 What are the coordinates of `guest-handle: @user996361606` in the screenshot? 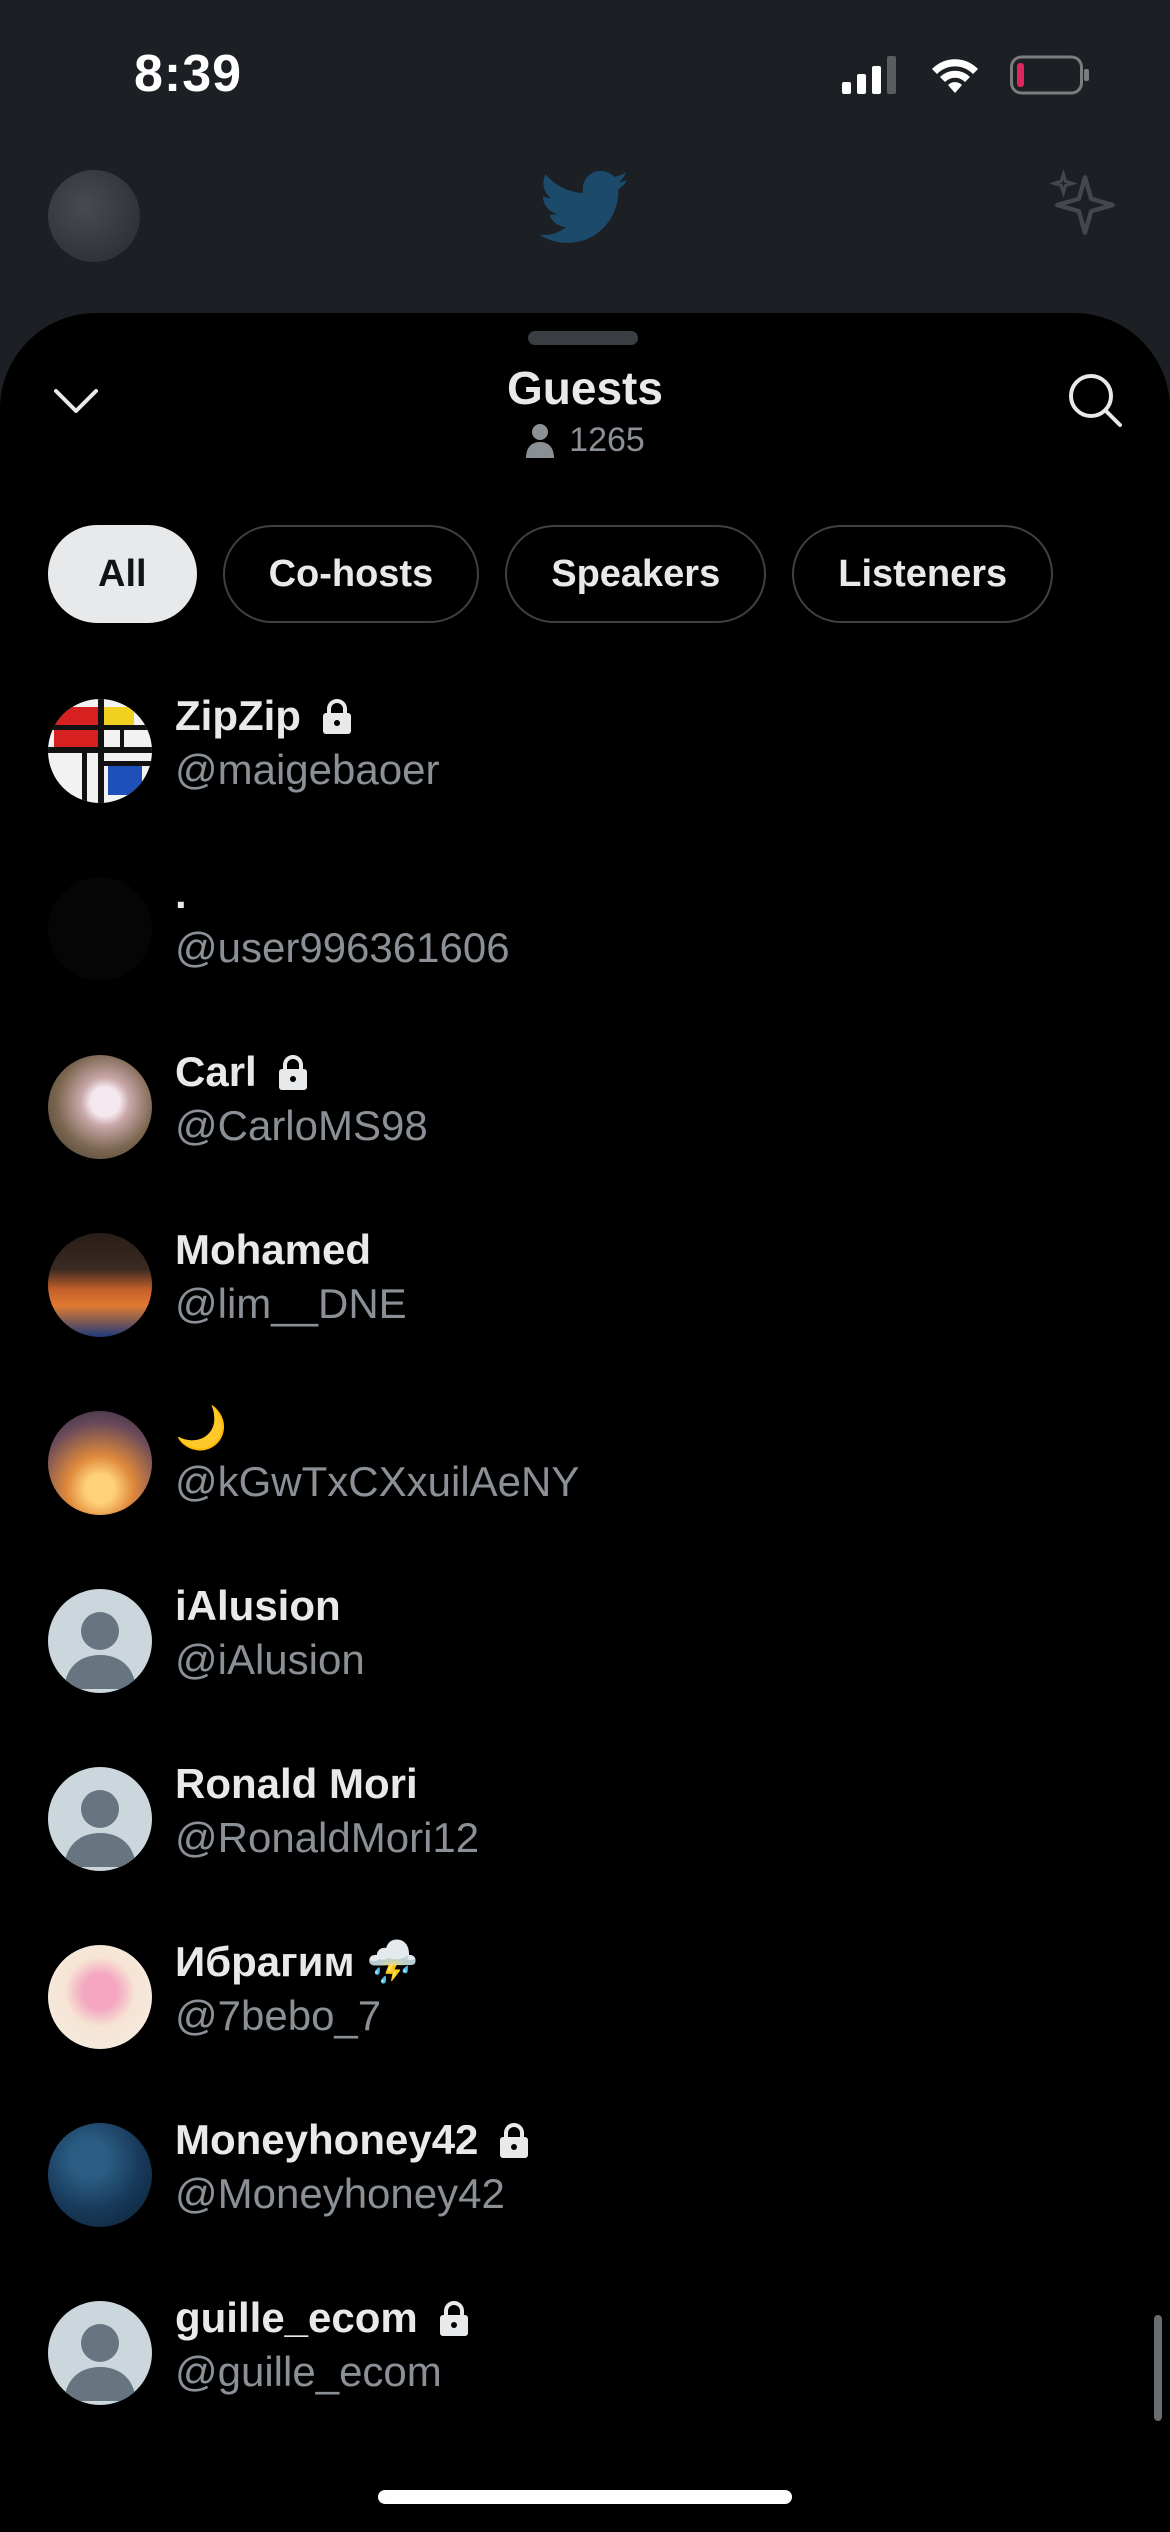 It's located at (342, 947).